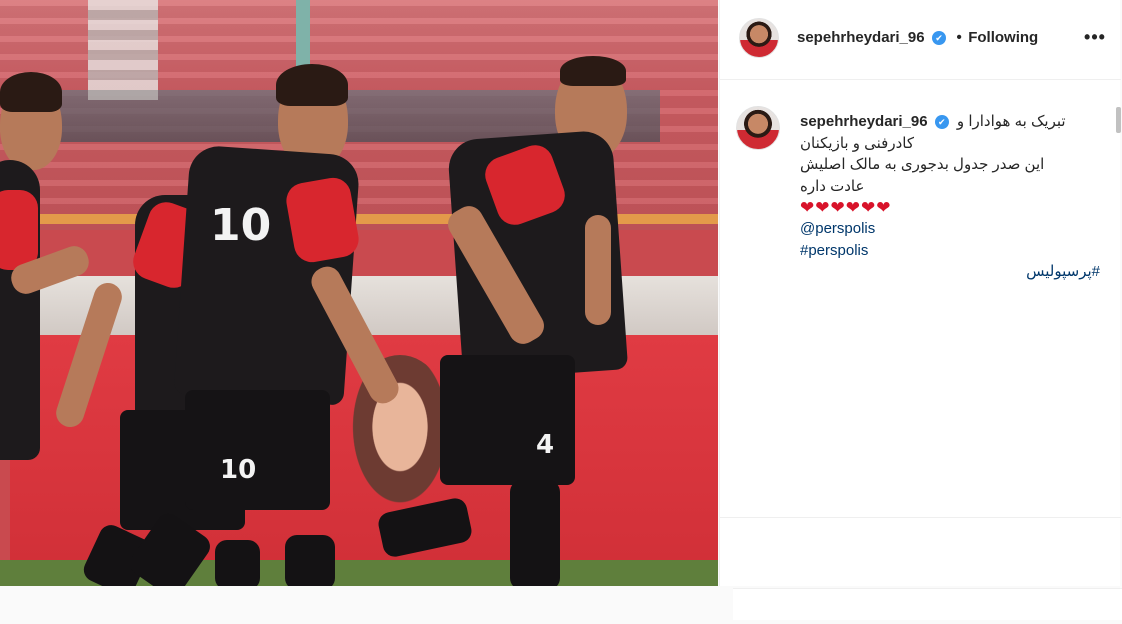 This screenshot has width=1122, height=624. Describe the element at coordinates (1003, 37) in the screenshot. I see `following-button: Following` at that location.